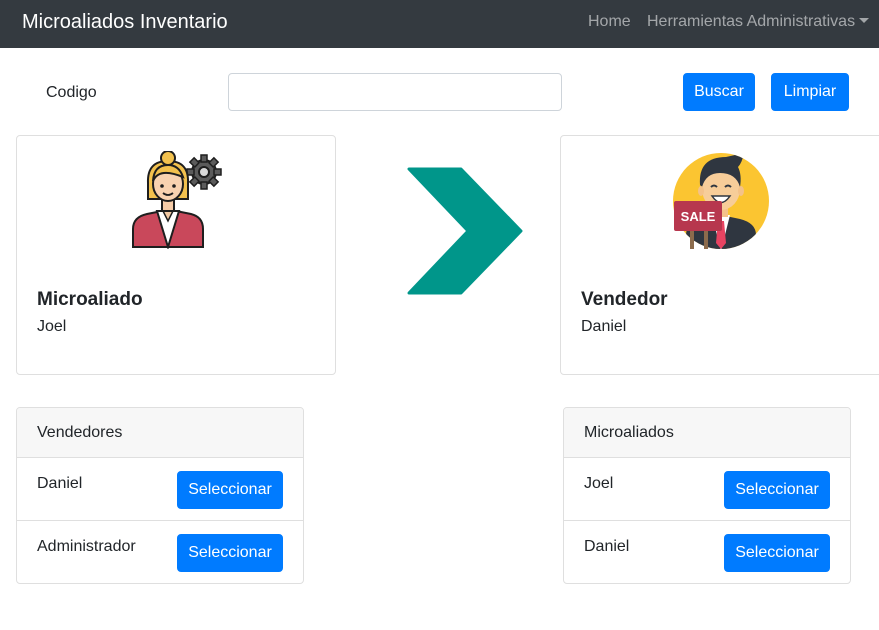  I want to click on list-item: Joel Seleccionar, so click(707, 489).